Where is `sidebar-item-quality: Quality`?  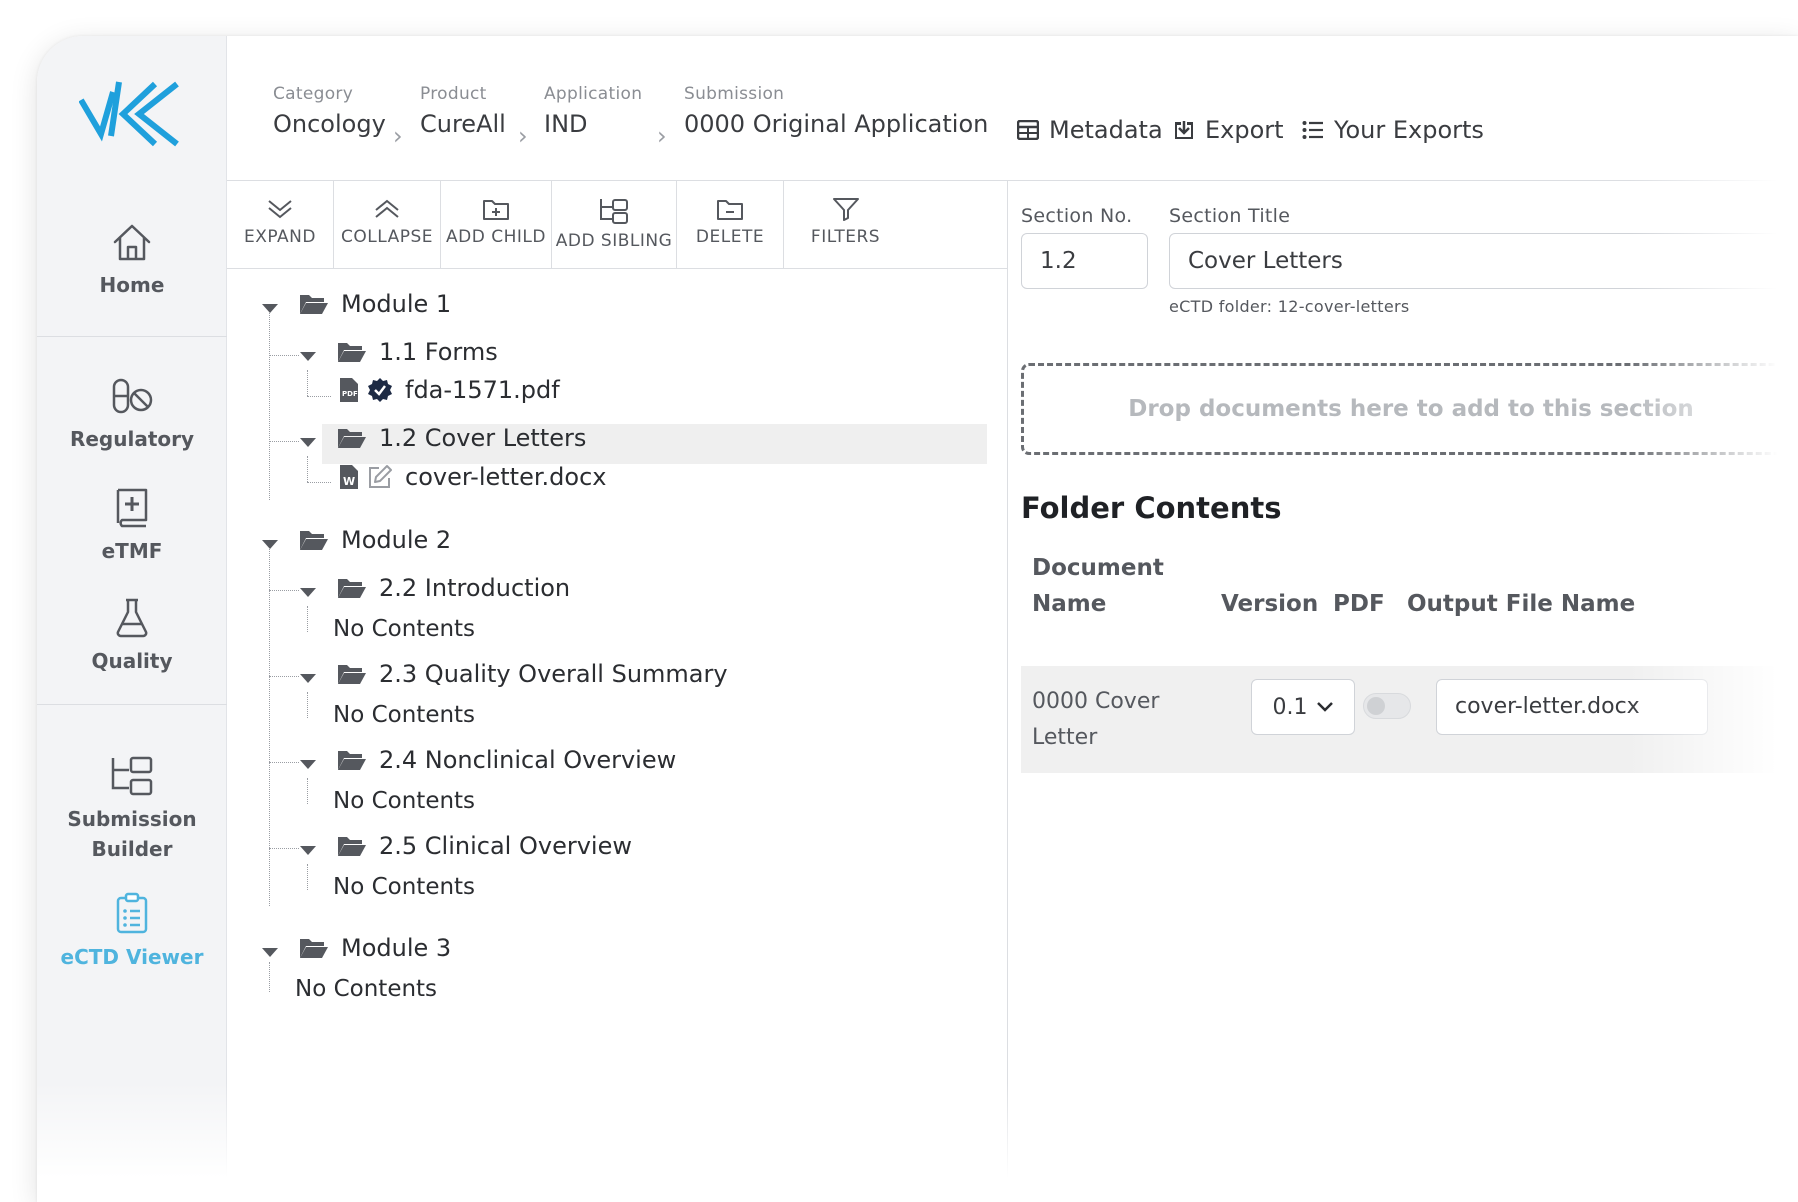 sidebar-item-quality: Quality is located at coordinates (132, 636).